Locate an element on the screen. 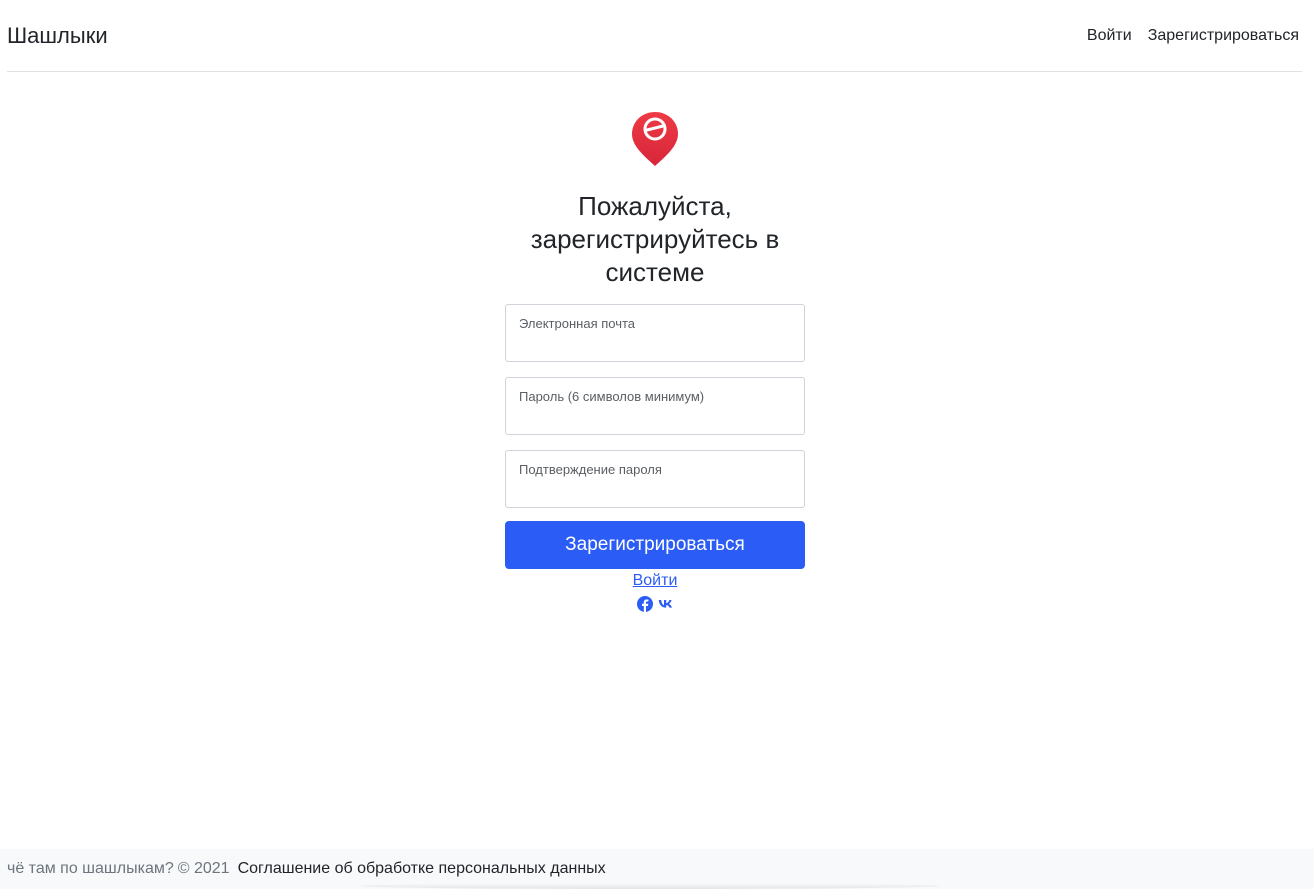 The width and height of the screenshot is (1314, 889). password-field: Пароль (6 символов минимум) is located at coordinates (655, 406).